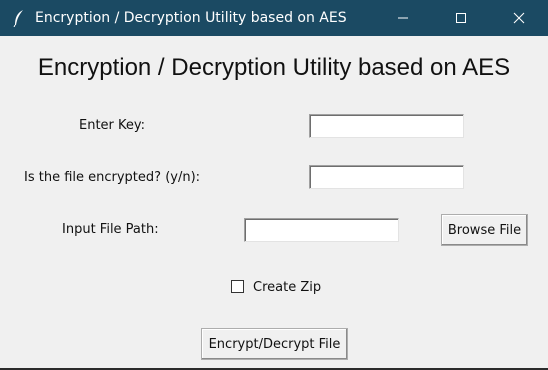 The height and width of the screenshot is (370, 548). What do you see at coordinates (321, 230) in the screenshot?
I see `file-path-input` at bounding box center [321, 230].